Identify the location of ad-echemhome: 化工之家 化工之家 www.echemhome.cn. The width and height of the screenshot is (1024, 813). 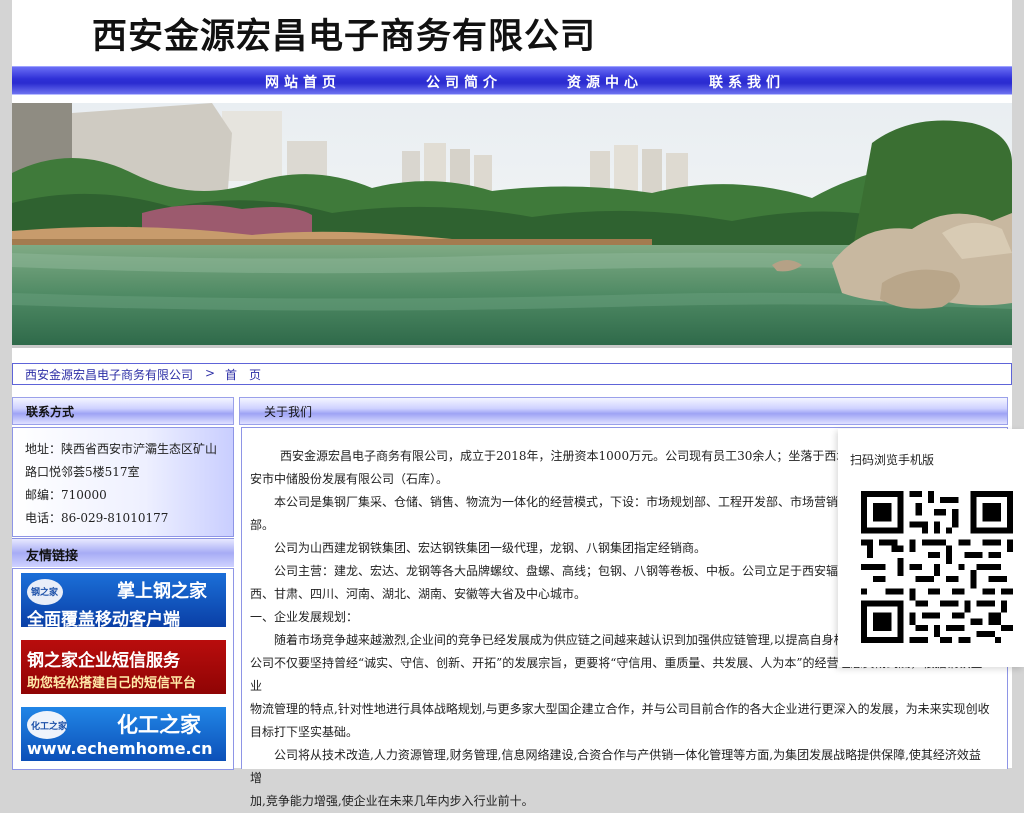
(123, 734).